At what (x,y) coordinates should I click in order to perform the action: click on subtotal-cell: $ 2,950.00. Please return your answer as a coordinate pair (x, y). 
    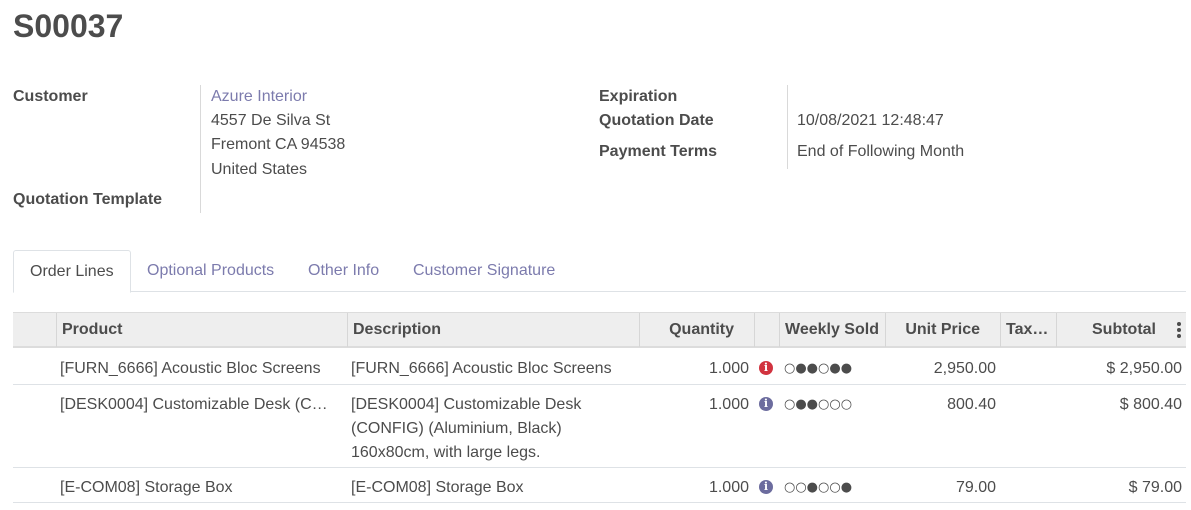
    Looking at the image, I should click on (1144, 368).